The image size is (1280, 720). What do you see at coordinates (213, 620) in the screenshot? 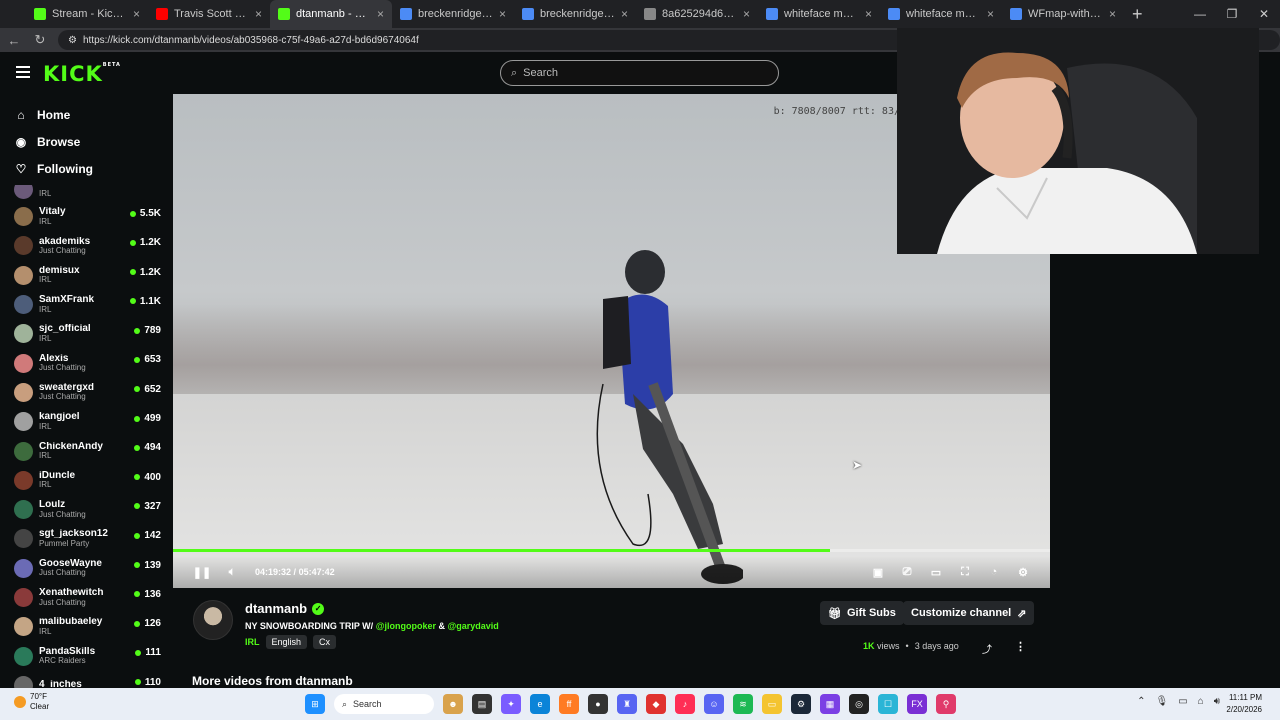
I see `channel-avatar` at bounding box center [213, 620].